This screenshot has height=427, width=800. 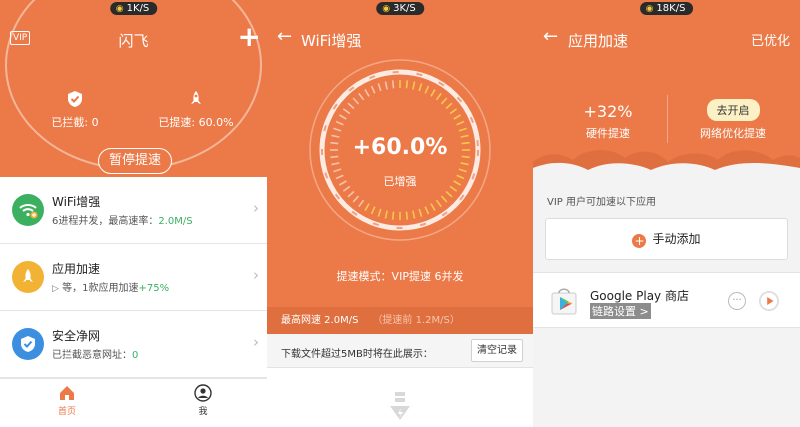 What do you see at coordinates (770, 41) in the screenshot?
I see `optimized-status: 已优化` at bounding box center [770, 41].